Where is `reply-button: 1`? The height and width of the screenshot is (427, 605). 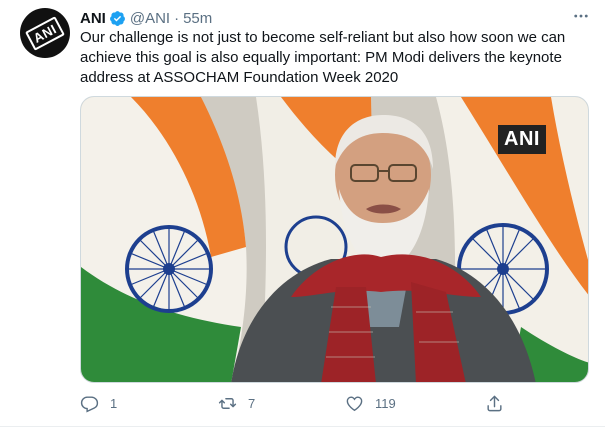
reply-button: 1 is located at coordinates (98, 403).